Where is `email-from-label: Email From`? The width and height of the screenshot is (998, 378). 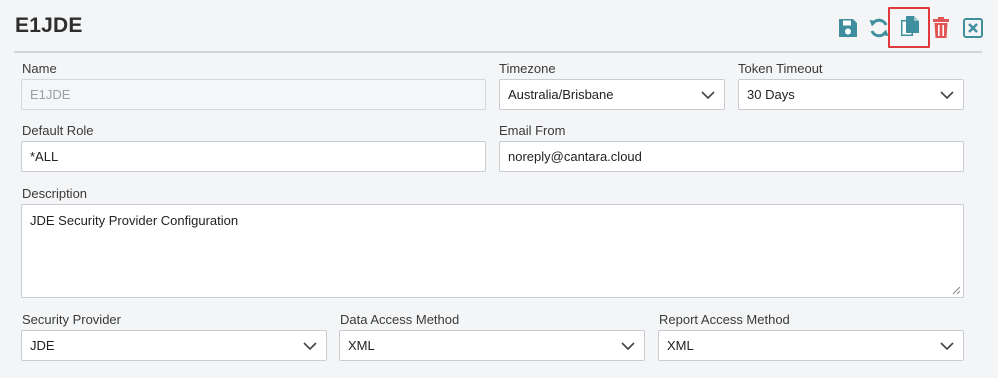
email-from-label: Email From is located at coordinates (532, 130).